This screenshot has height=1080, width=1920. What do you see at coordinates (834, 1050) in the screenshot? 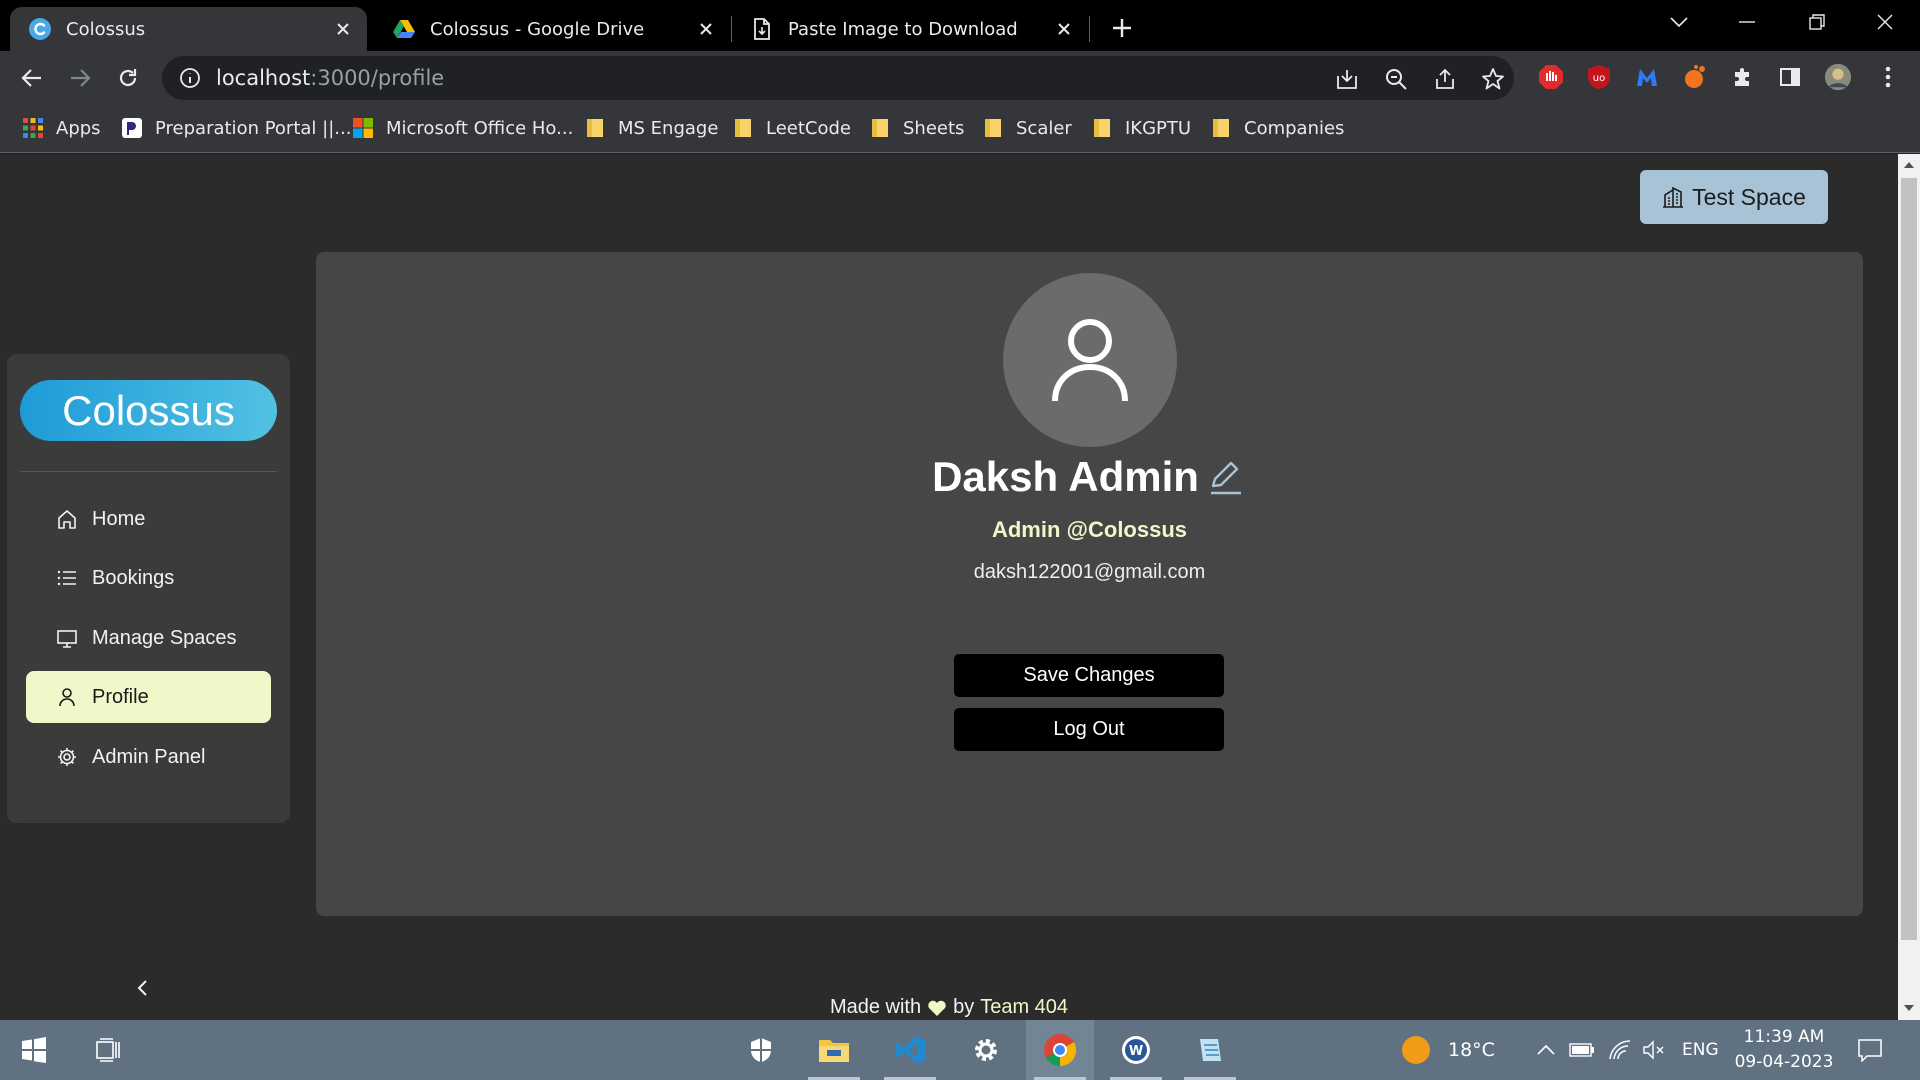
I see `taskbar-file-explorer` at bounding box center [834, 1050].